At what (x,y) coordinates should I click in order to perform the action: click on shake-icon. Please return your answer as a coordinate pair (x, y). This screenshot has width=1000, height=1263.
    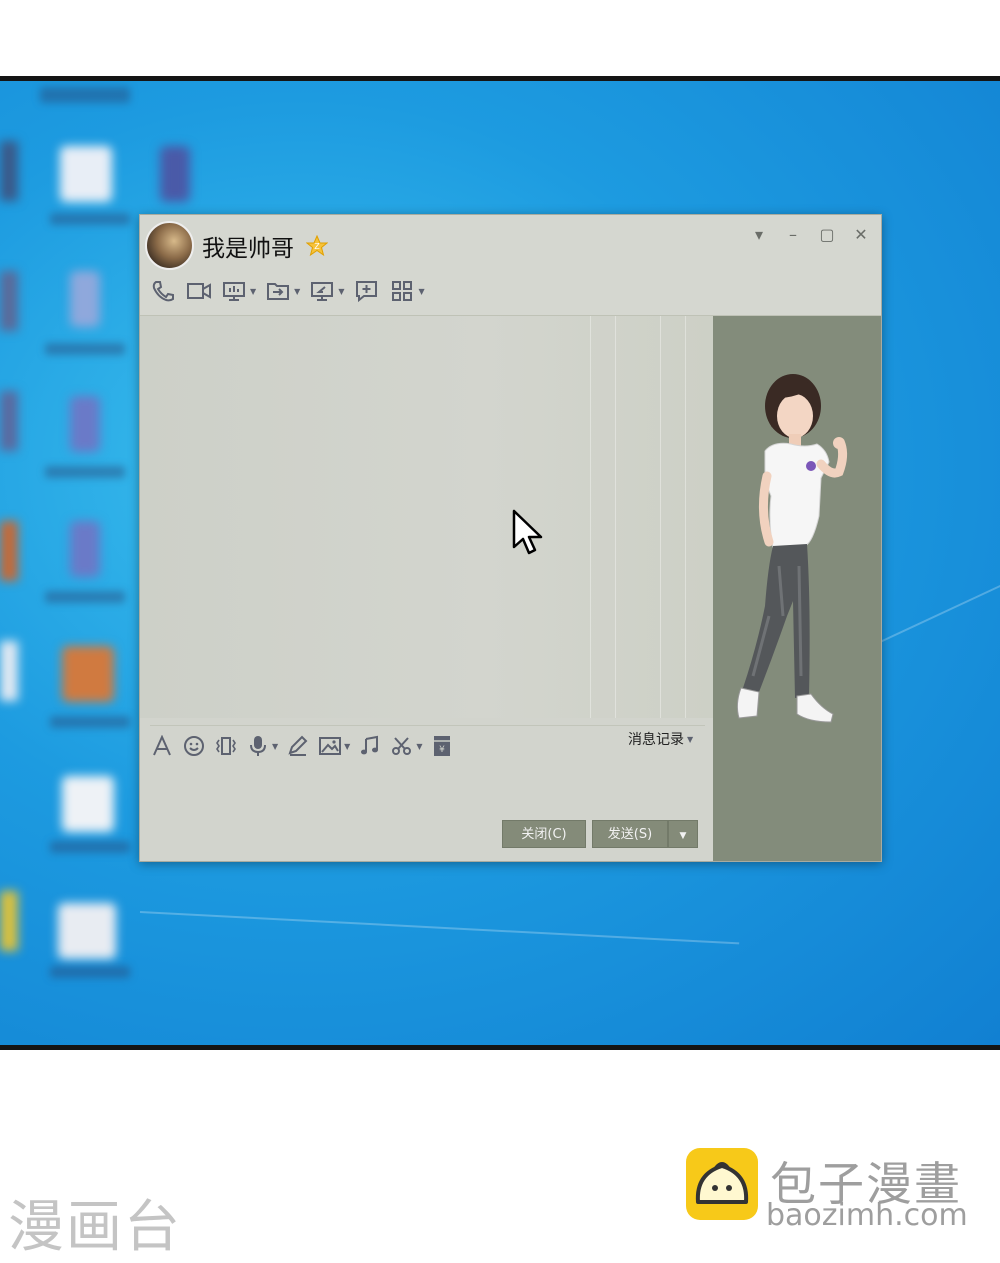
    Looking at the image, I should click on (226, 746).